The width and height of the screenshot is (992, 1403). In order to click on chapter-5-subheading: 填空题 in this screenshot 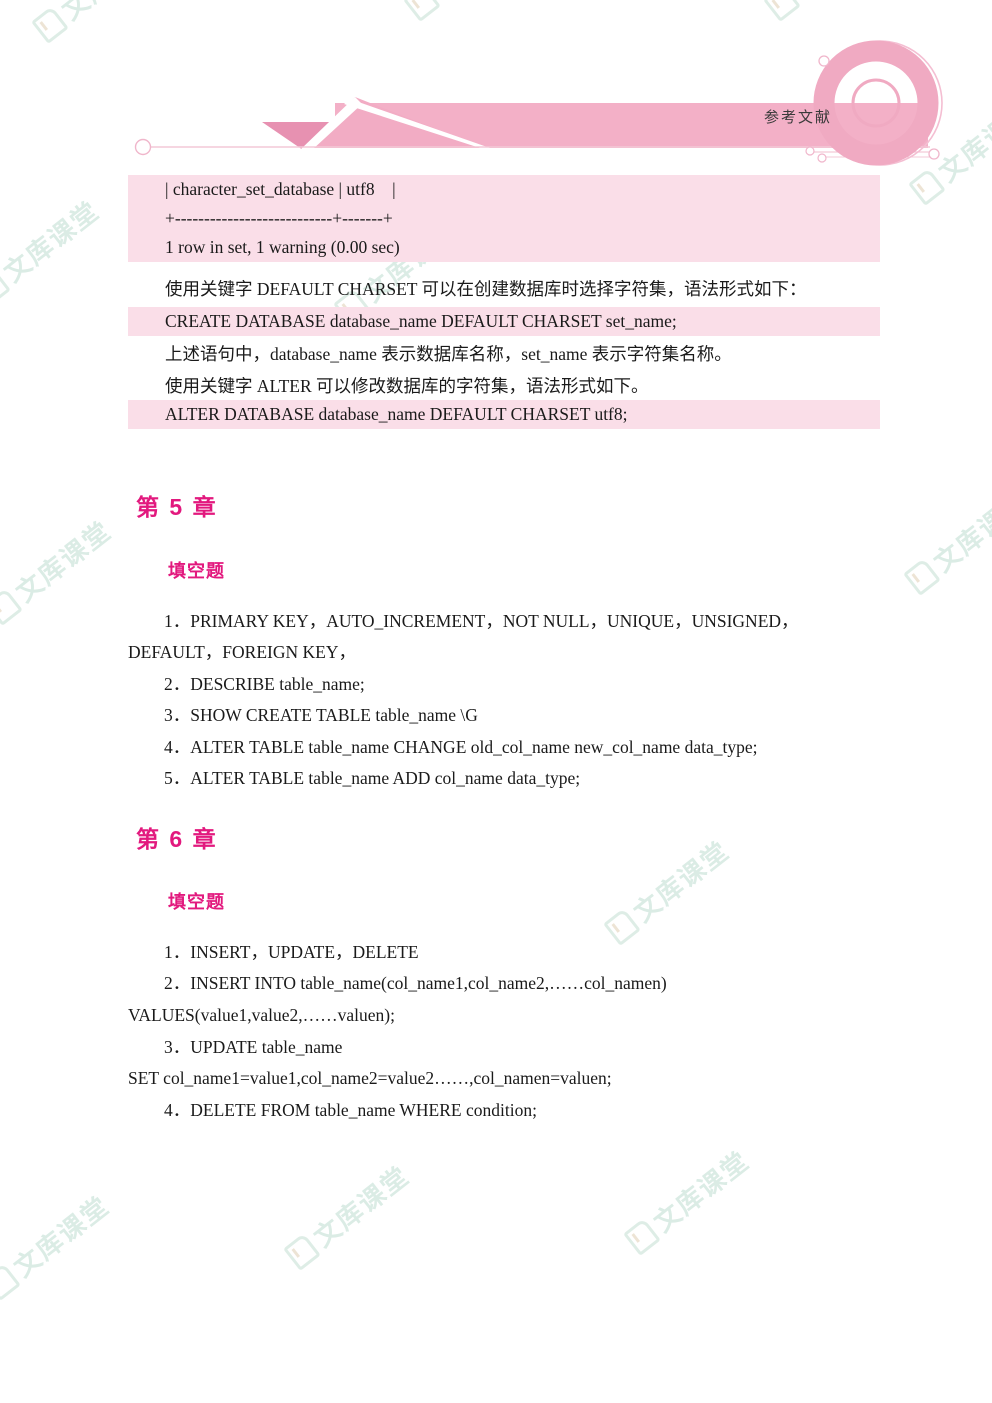, I will do `click(196, 571)`.